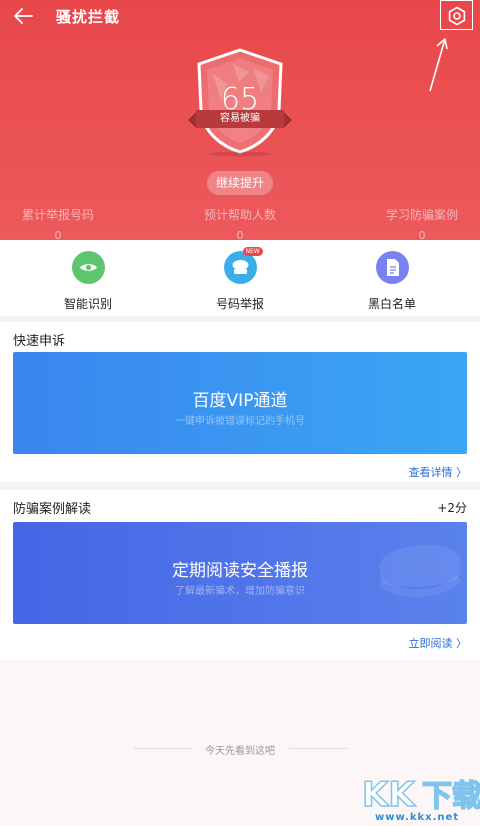 This screenshot has width=480, height=826. What do you see at coordinates (438, 643) in the screenshot?
I see `read-now-link: 立即阅读 〉` at bounding box center [438, 643].